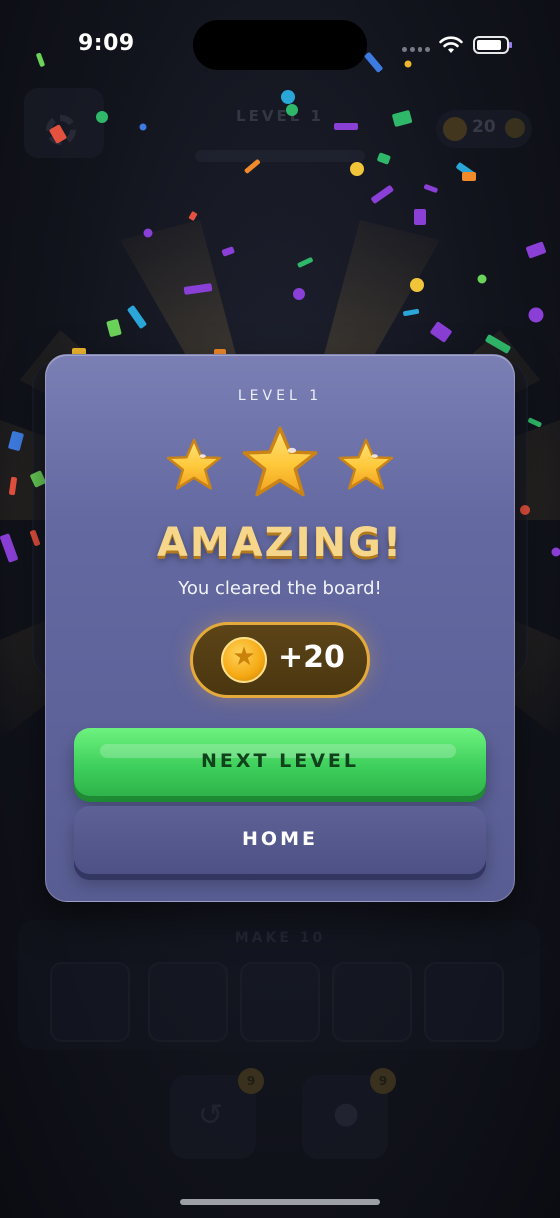 The width and height of the screenshot is (560, 1218). What do you see at coordinates (484, 127) in the screenshot?
I see `bg-coin-count: 20` at bounding box center [484, 127].